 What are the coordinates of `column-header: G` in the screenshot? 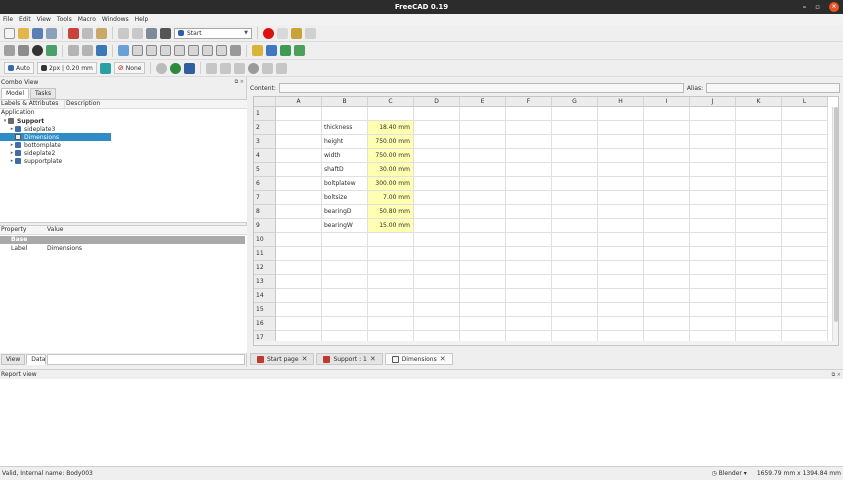 It's located at (575, 102).